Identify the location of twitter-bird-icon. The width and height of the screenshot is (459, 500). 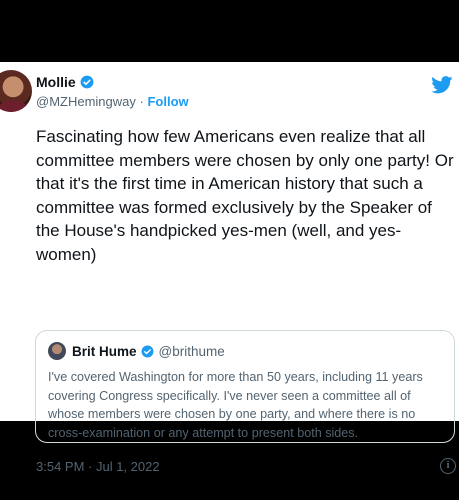
(442, 85).